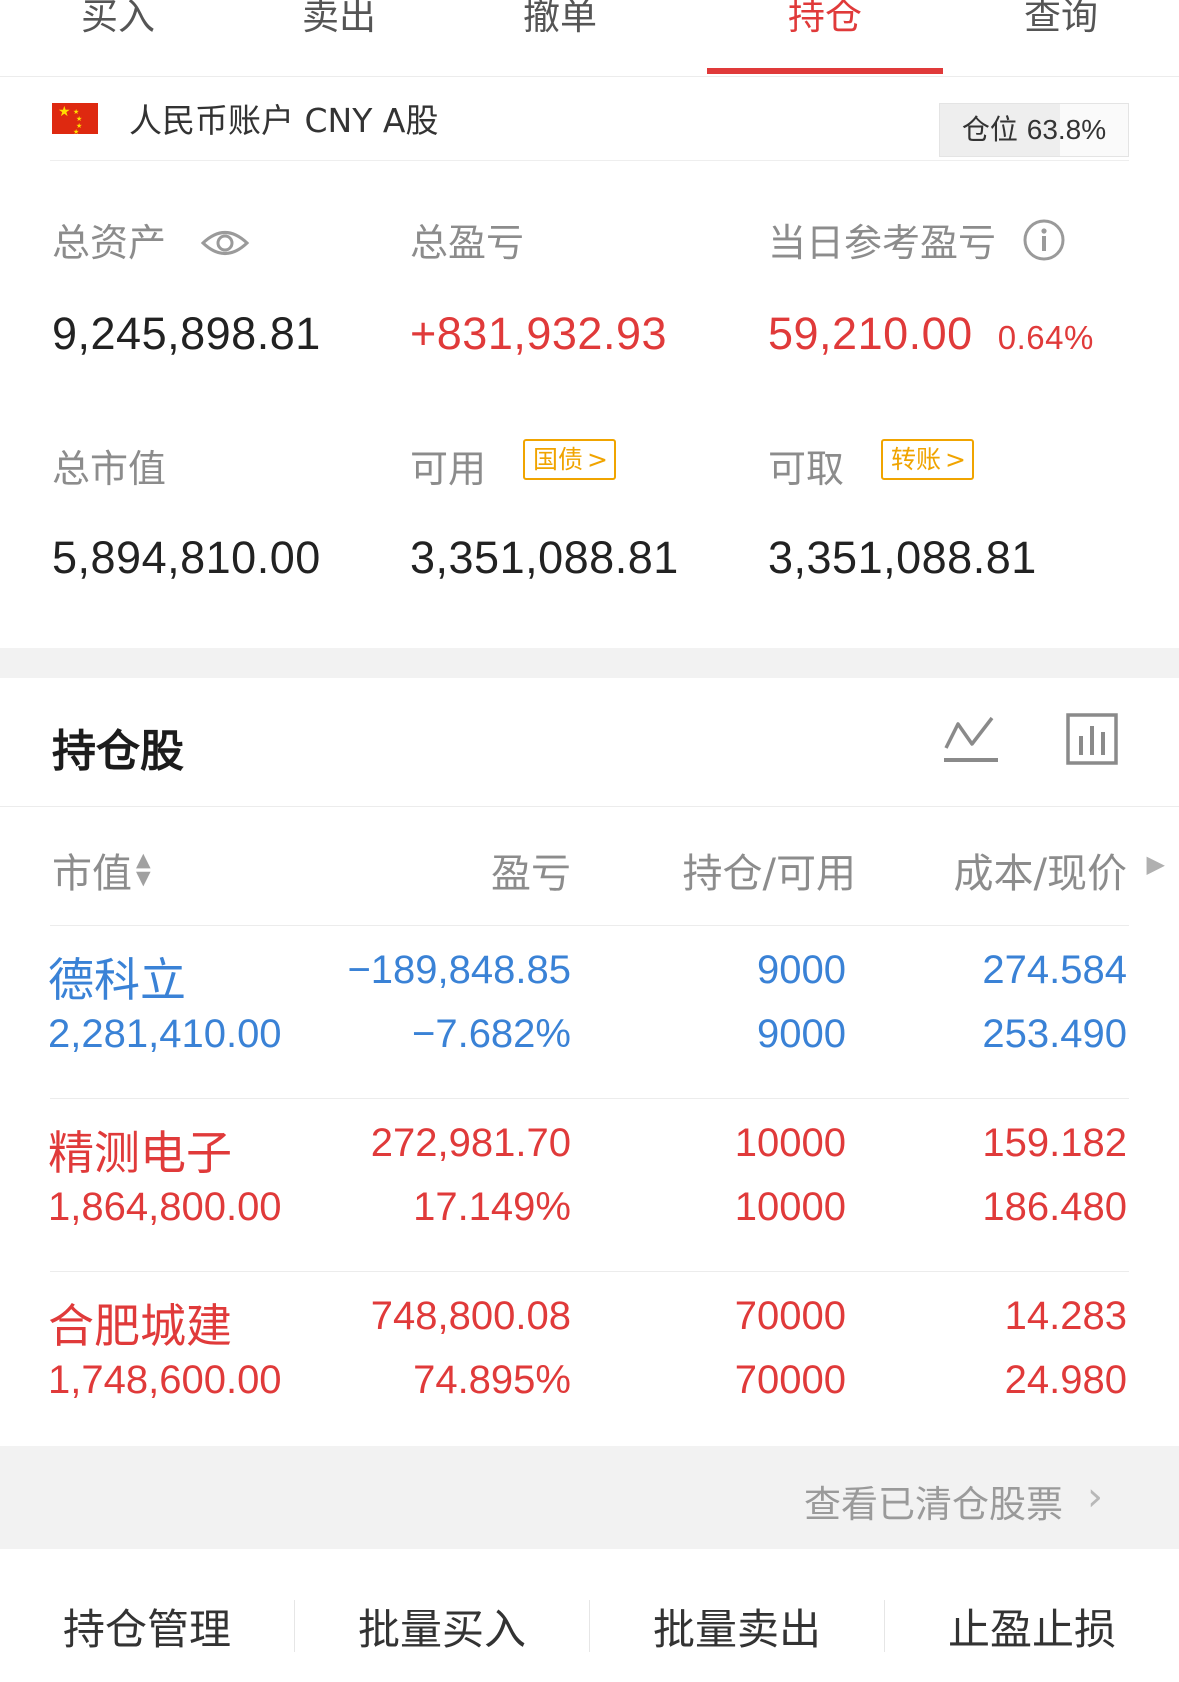 The height and width of the screenshot is (1682, 1179). What do you see at coordinates (589, 663) in the screenshot?
I see `section-gap` at bounding box center [589, 663].